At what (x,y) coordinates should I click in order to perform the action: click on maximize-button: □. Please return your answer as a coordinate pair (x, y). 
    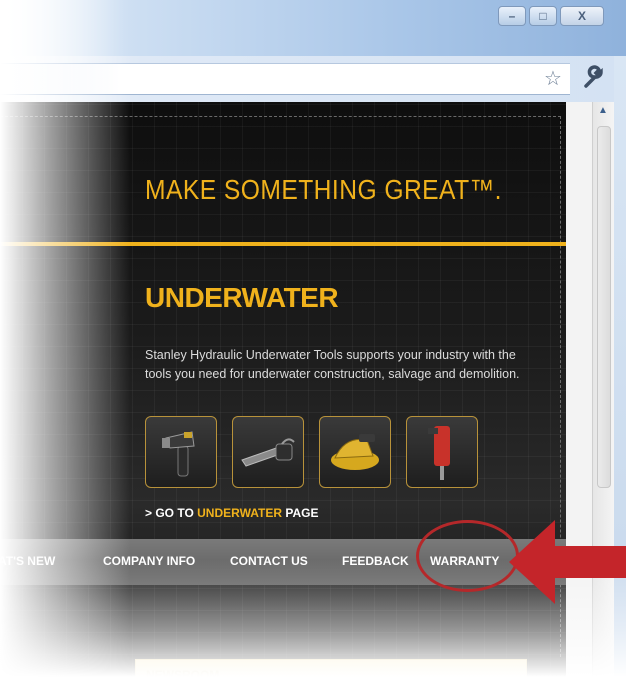
    Looking at the image, I should click on (543, 16).